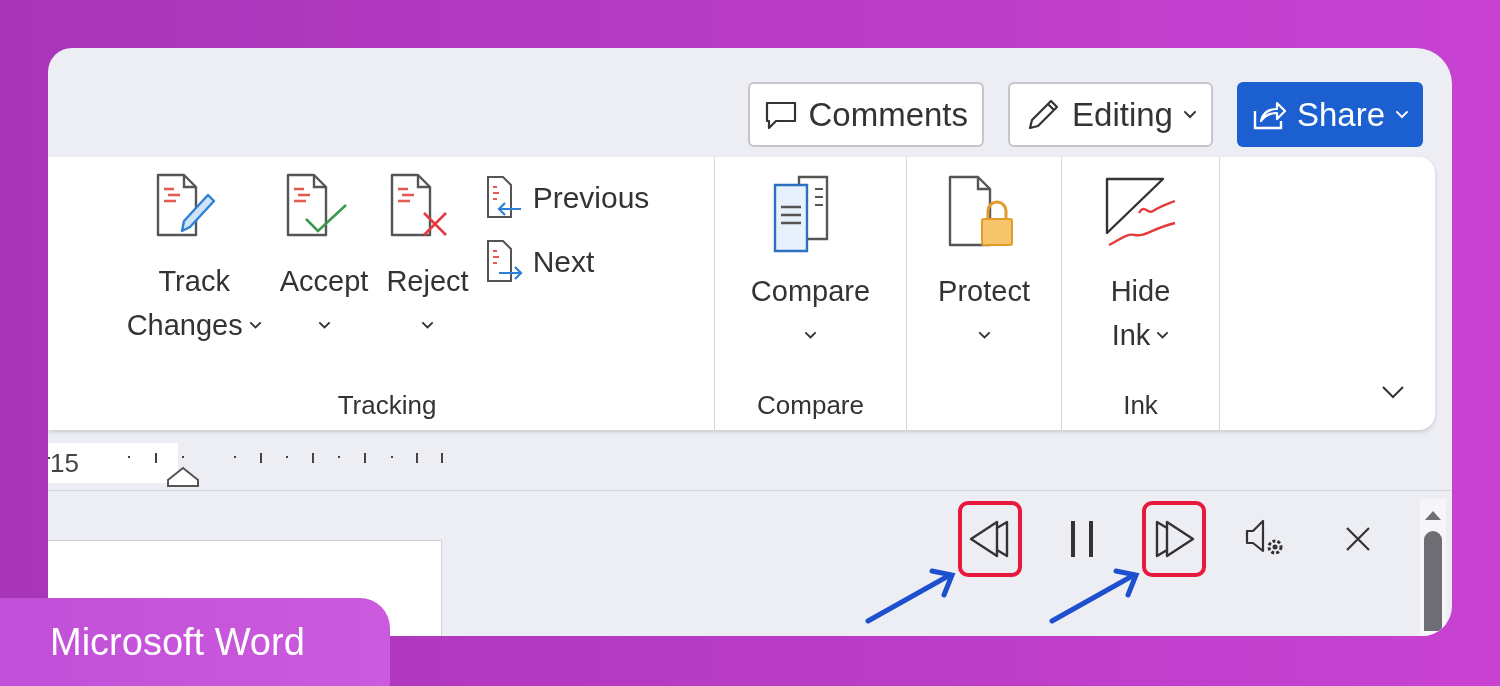  Describe the element at coordinates (195, 642) in the screenshot. I see `app-label: Microsoft Word` at that location.